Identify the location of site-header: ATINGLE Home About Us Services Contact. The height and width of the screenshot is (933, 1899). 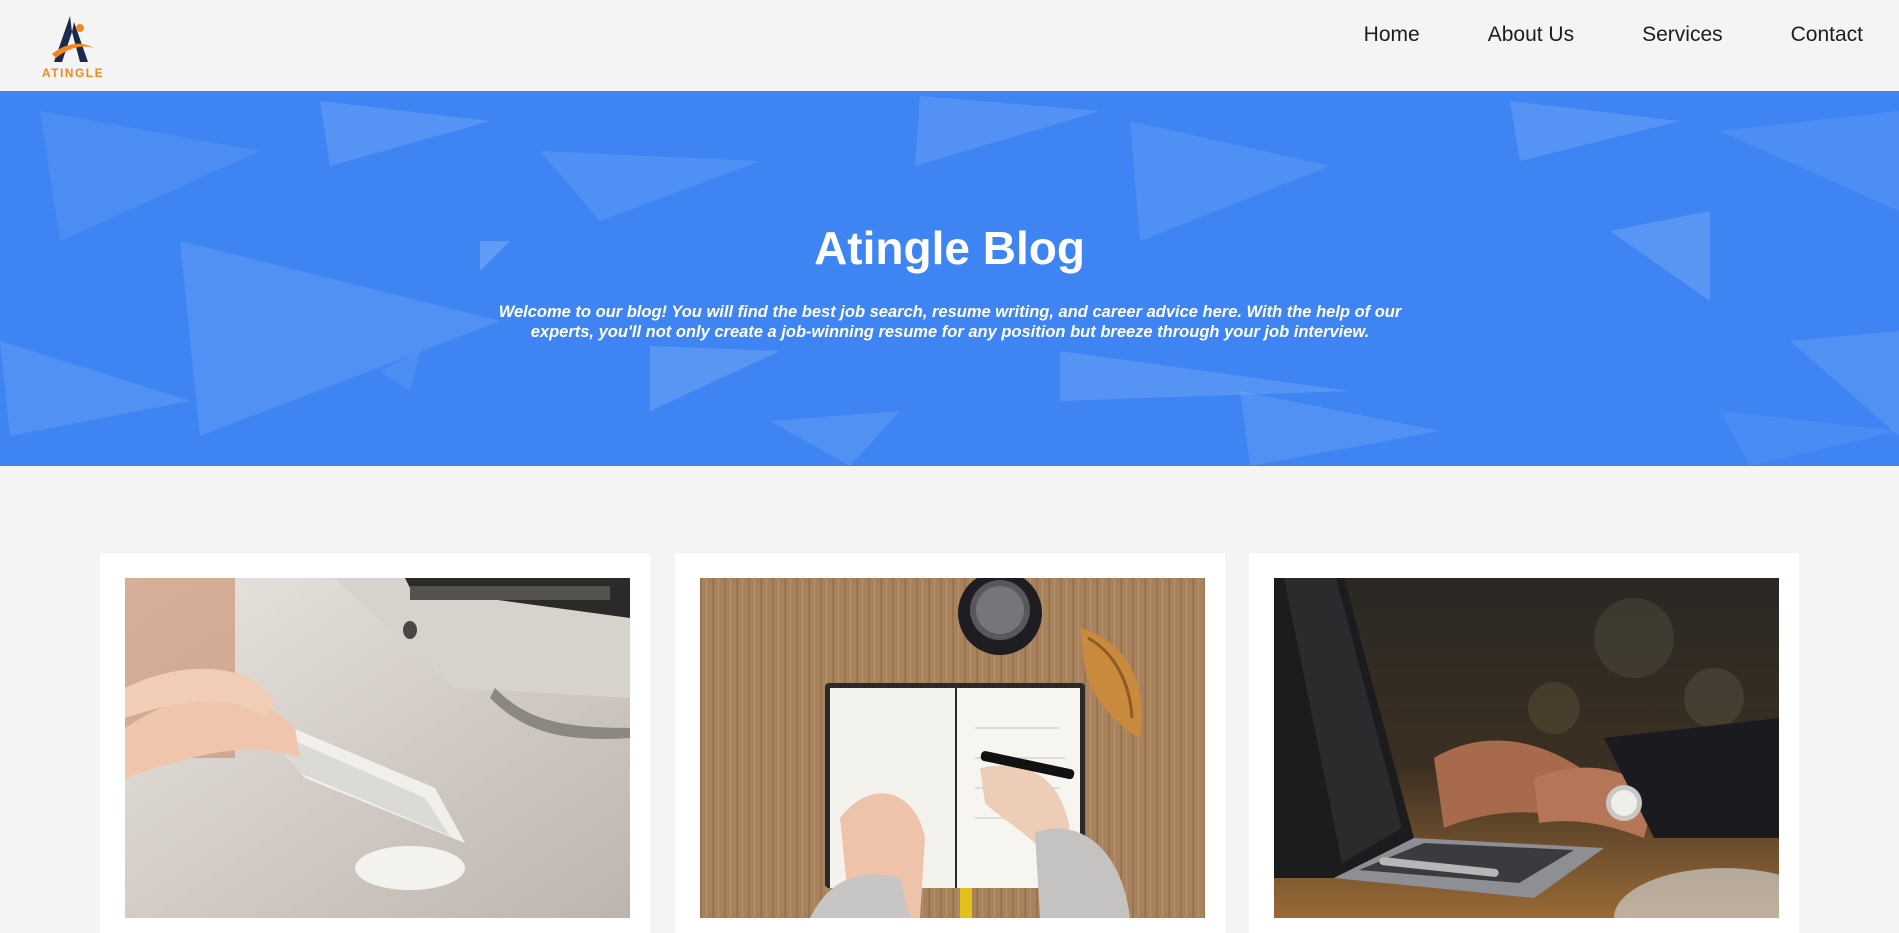
(949, 45).